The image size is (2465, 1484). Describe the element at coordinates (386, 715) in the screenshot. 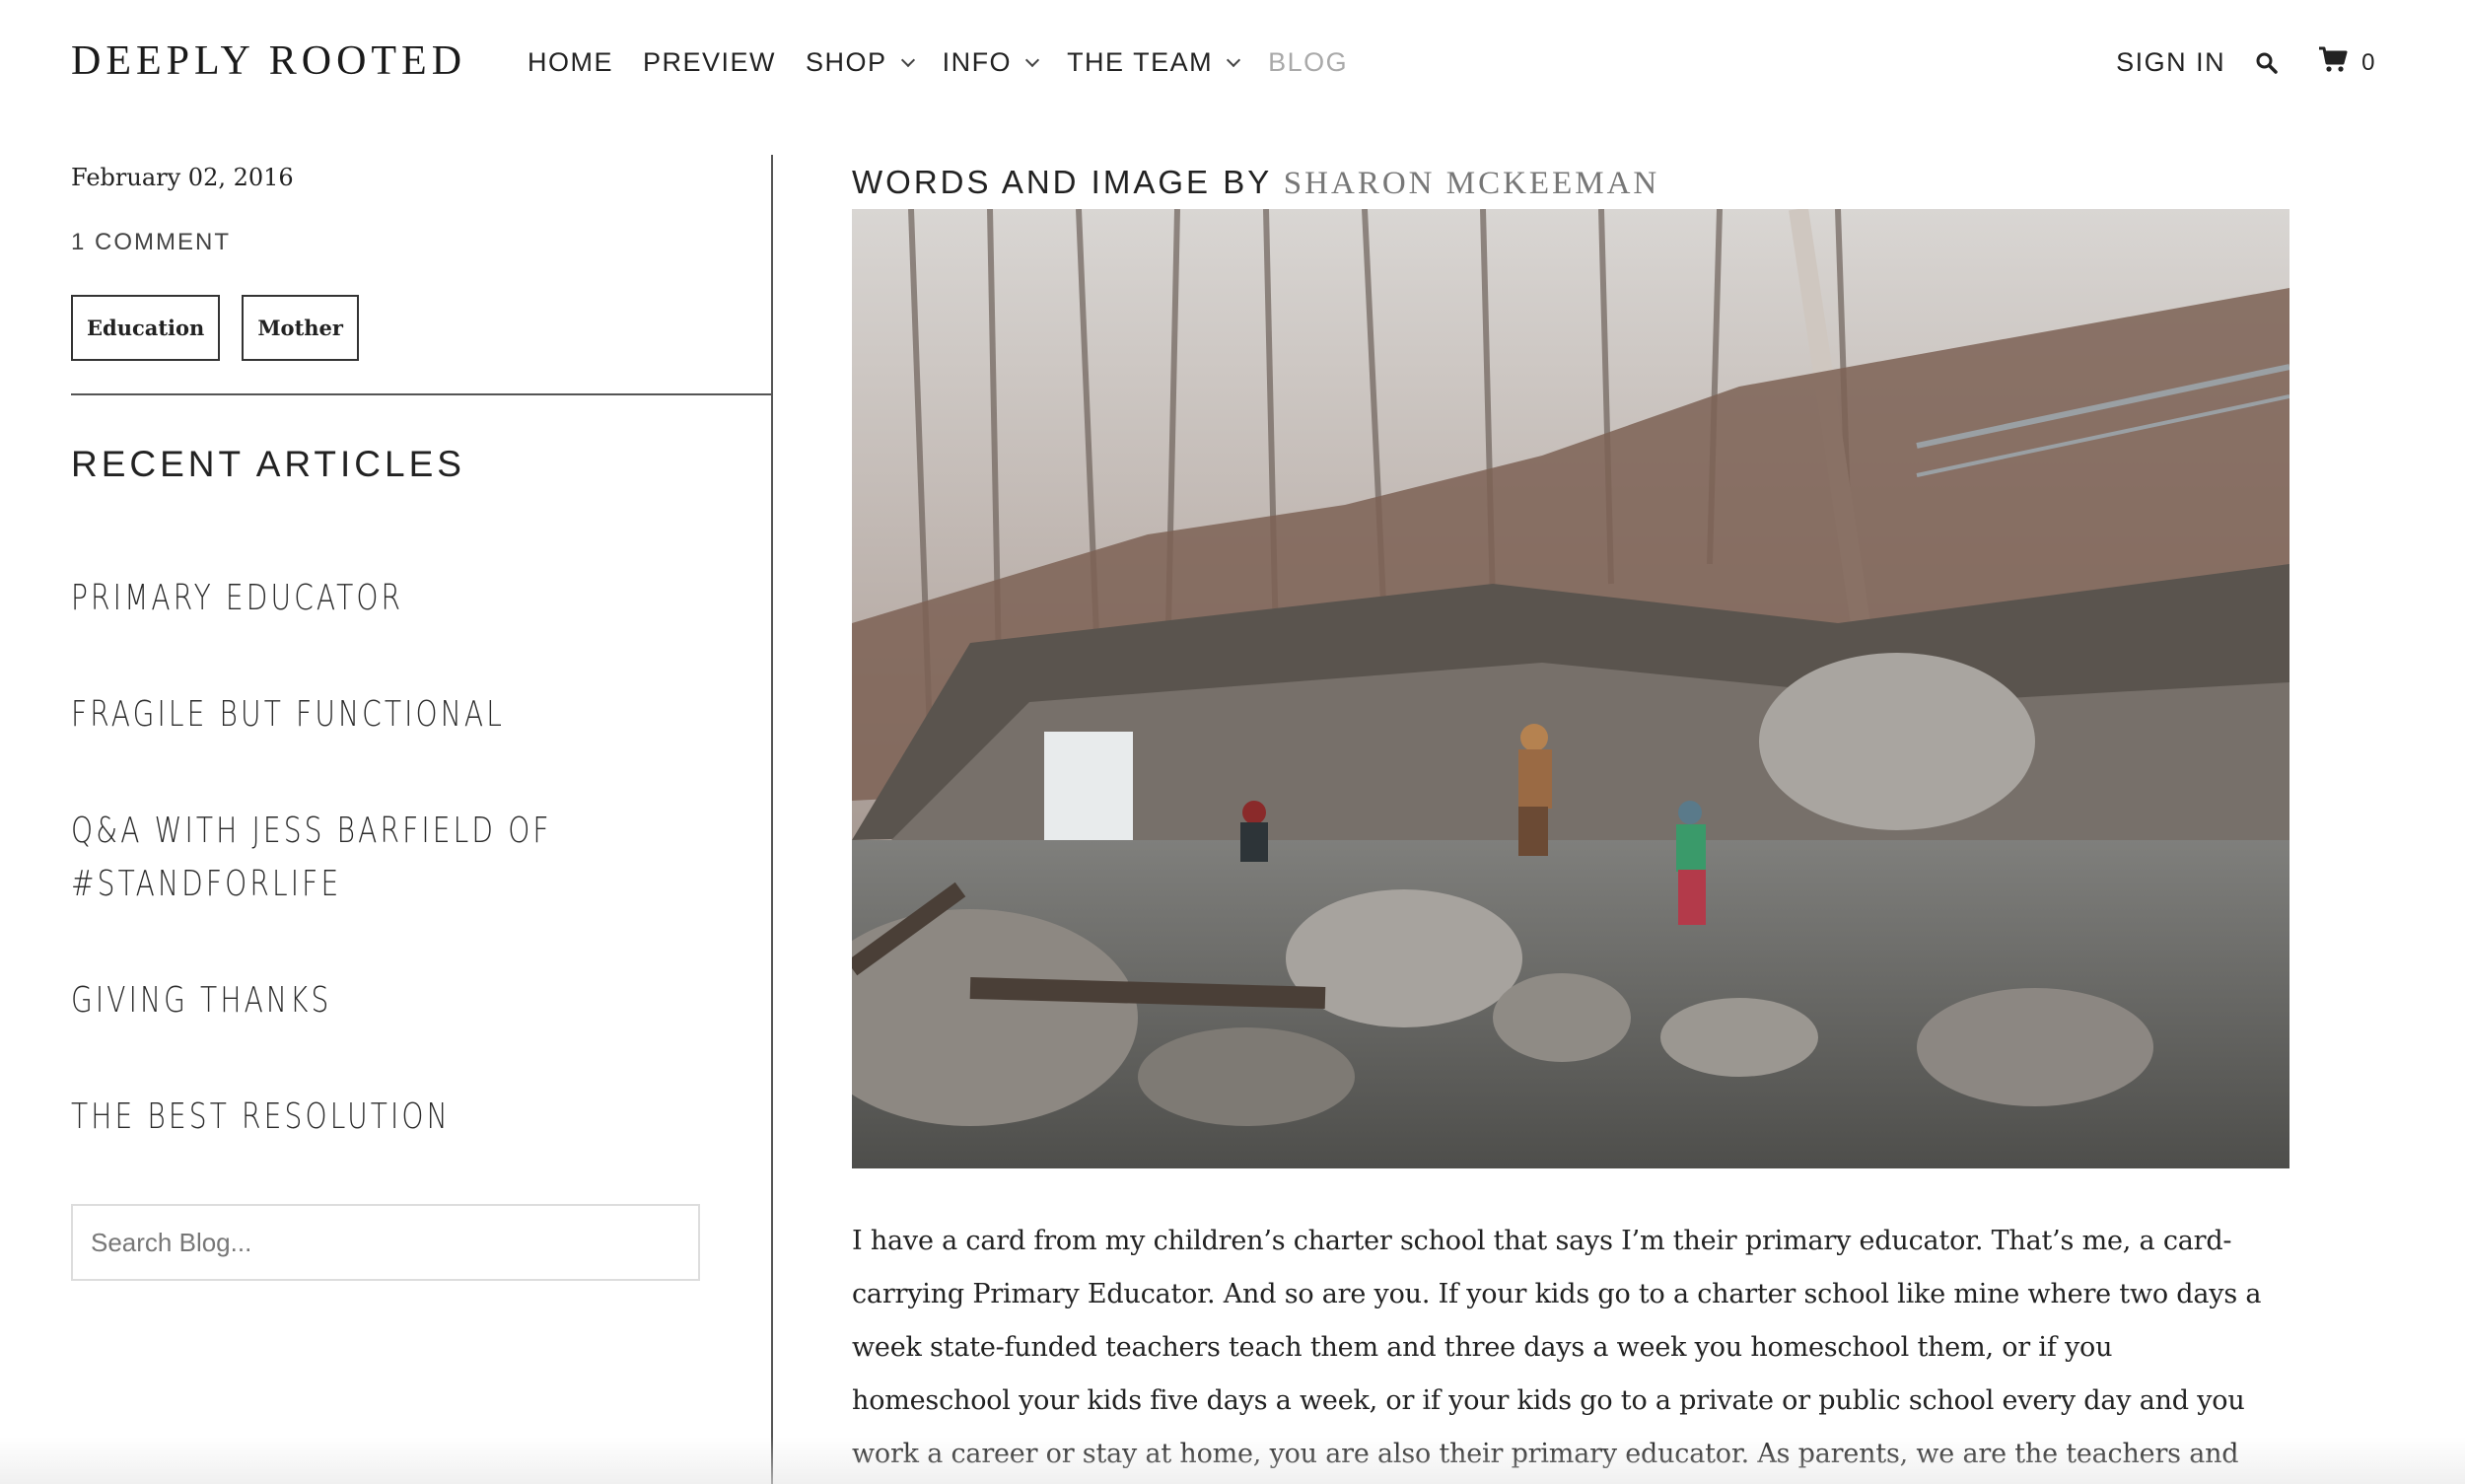

I see `recent-article-link: FRAGILE BUT FUNCTIONAL` at that location.